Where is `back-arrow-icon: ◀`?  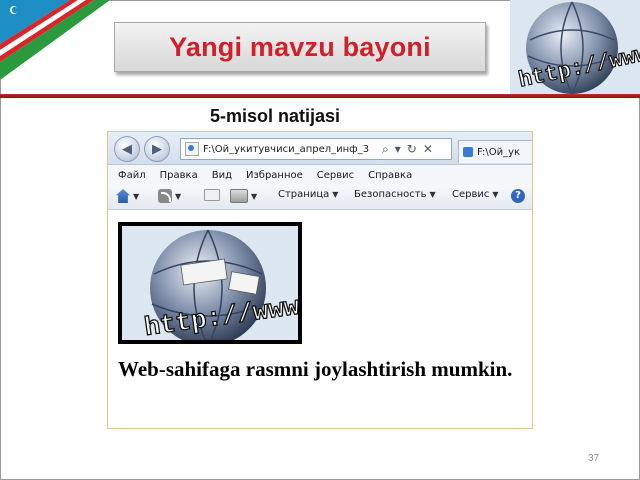
back-arrow-icon: ◀ is located at coordinates (127, 149).